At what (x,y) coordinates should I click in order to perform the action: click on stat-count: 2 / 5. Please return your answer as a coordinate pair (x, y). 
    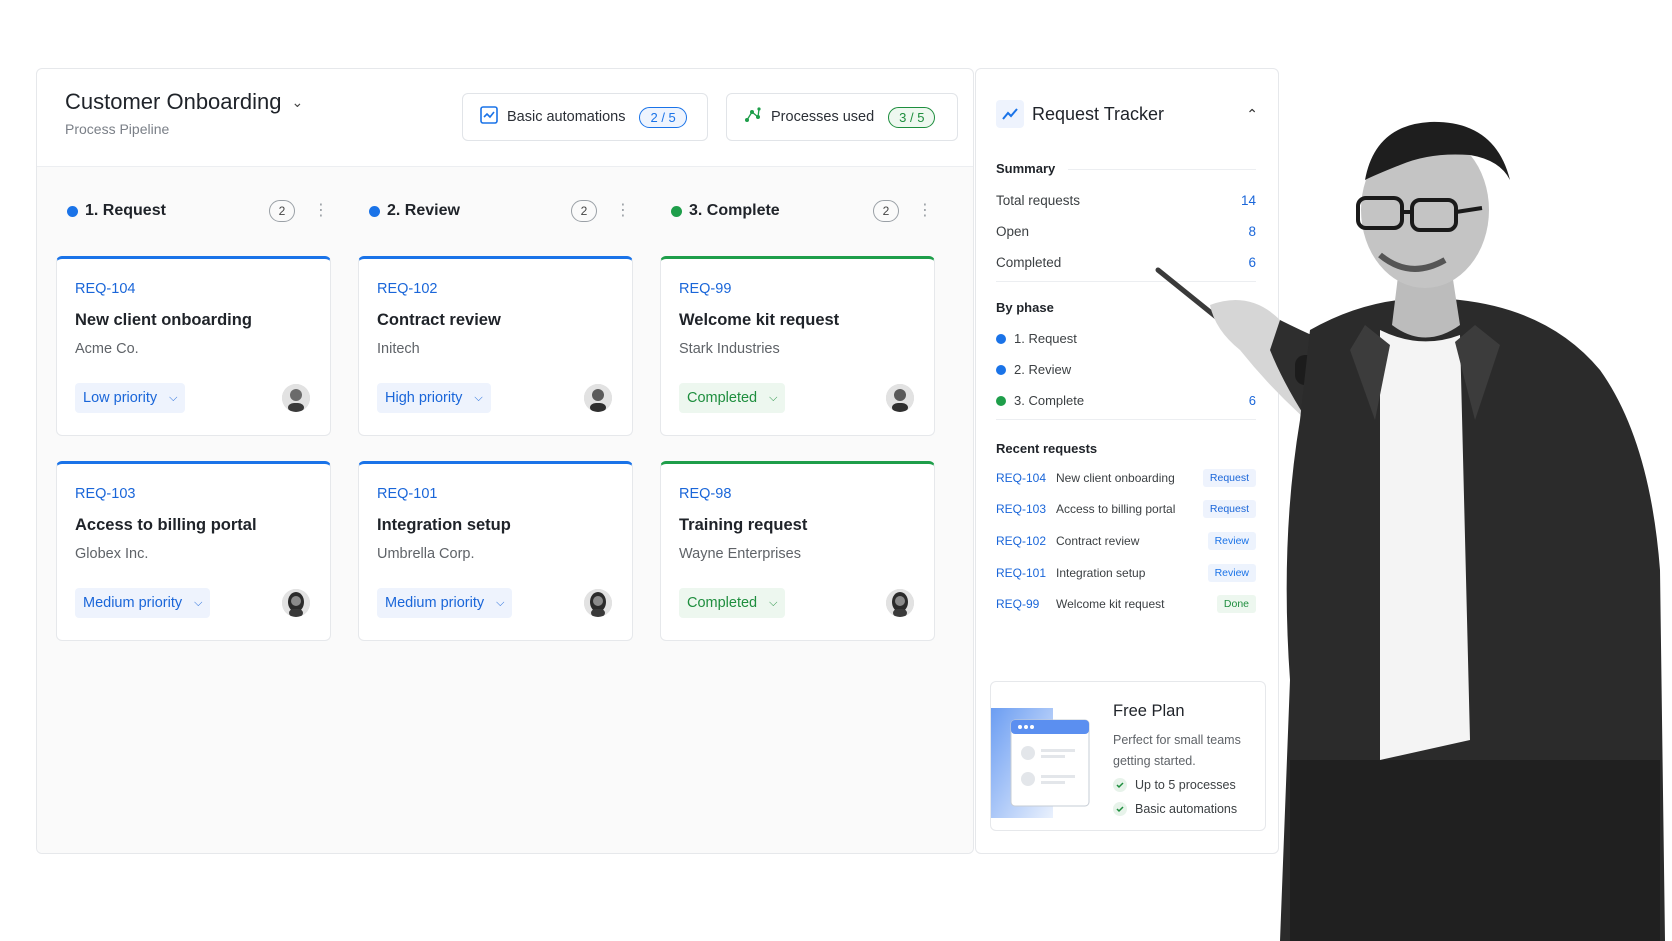
    Looking at the image, I should click on (663, 117).